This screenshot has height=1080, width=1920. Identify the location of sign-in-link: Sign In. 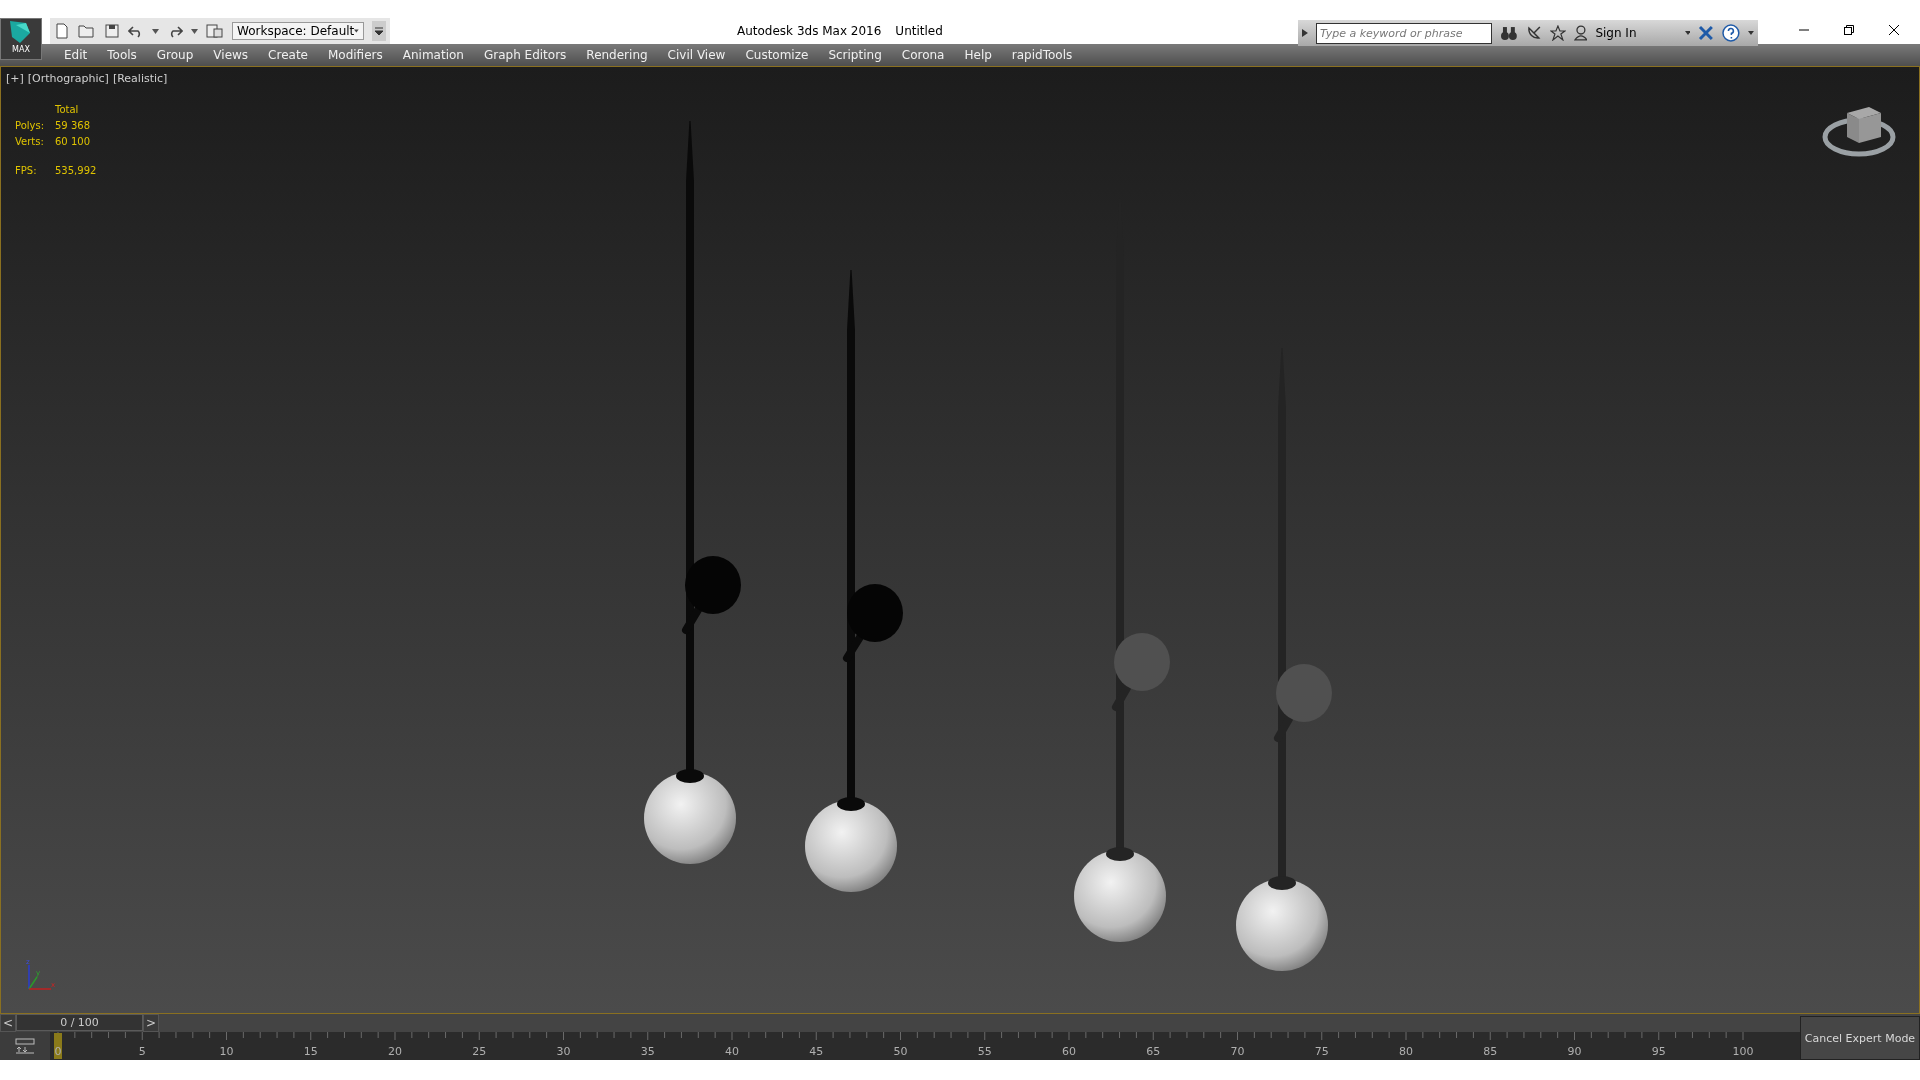
(1616, 33).